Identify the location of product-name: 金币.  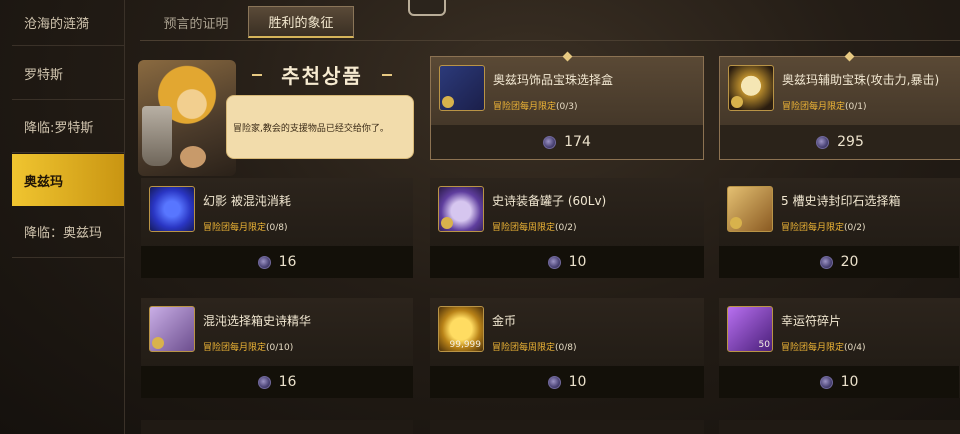
(504, 321).